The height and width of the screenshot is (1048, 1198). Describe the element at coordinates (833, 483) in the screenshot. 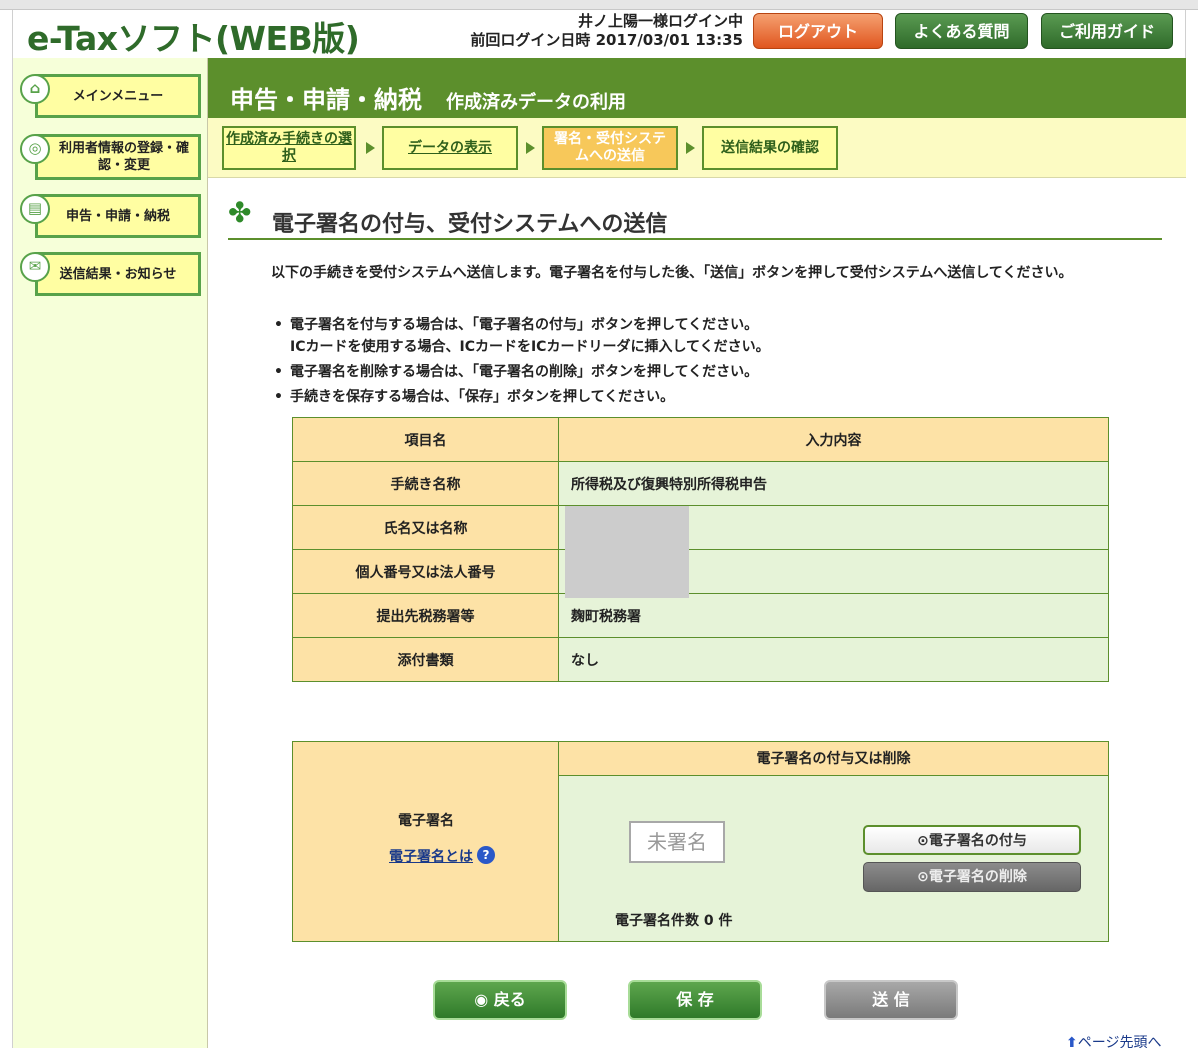

I see `table-value: 所得税及び復興特別所得税申告` at that location.